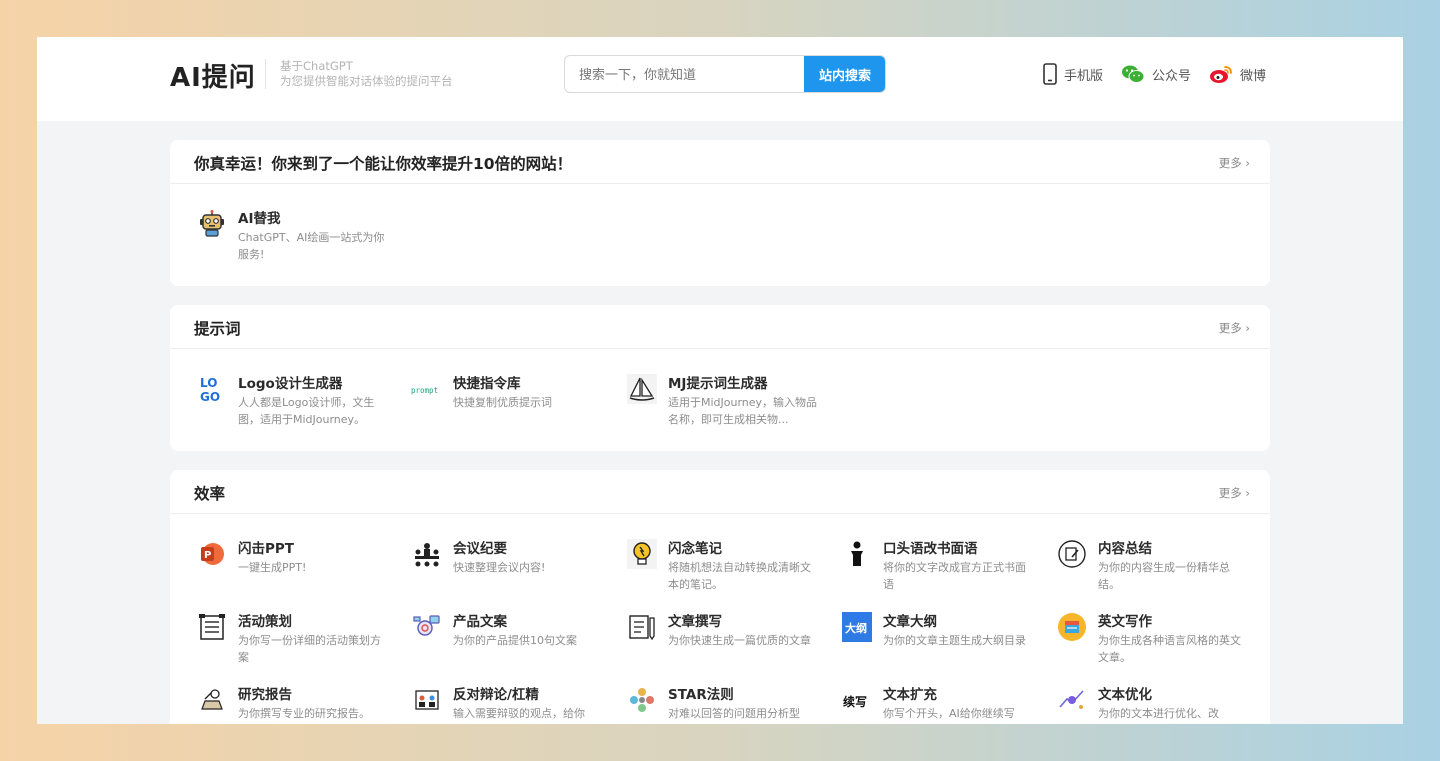 This screenshot has height=761, width=1440. I want to click on tool-title: 快捷指令库, so click(487, 384).